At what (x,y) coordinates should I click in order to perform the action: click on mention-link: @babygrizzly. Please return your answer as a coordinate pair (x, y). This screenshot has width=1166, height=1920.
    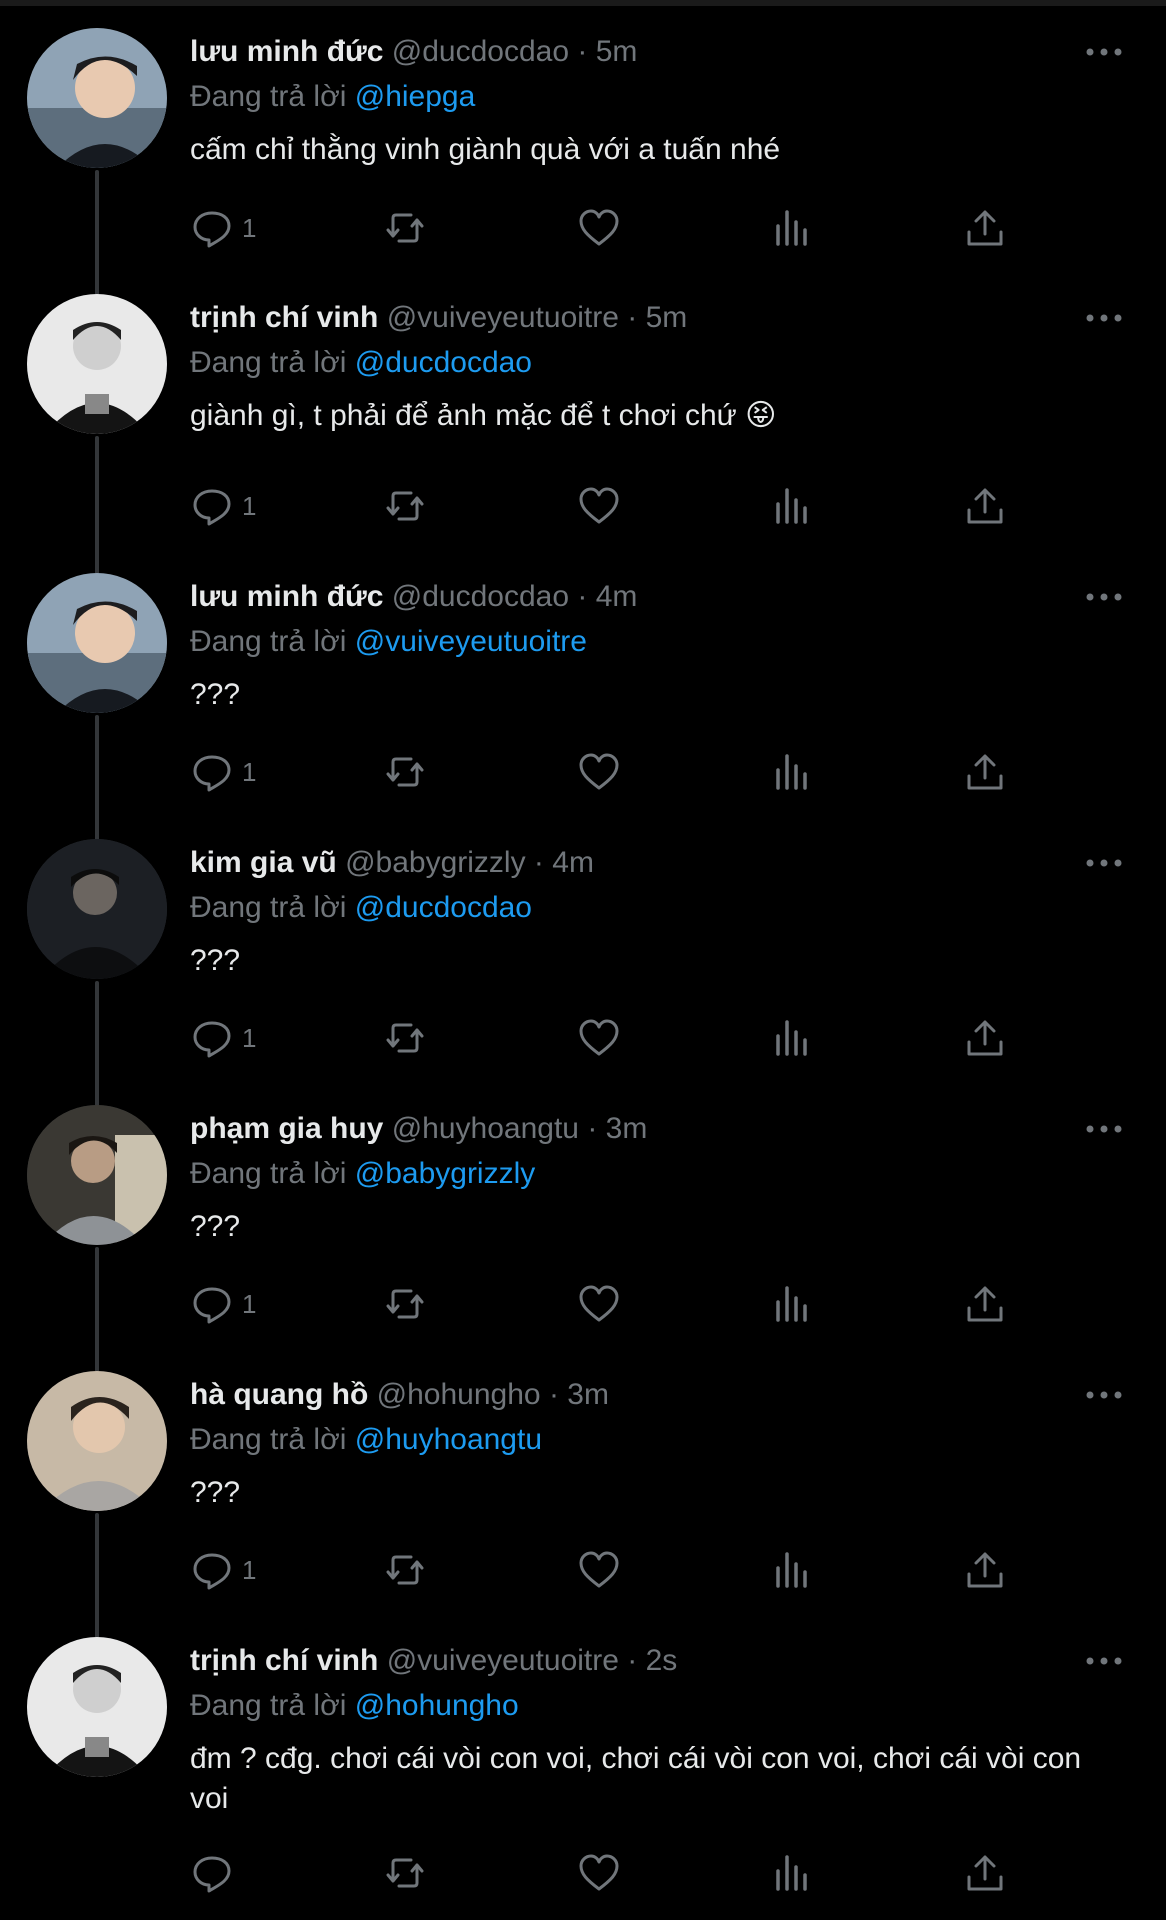
    Looking at the image, I should click on (445, 1173).